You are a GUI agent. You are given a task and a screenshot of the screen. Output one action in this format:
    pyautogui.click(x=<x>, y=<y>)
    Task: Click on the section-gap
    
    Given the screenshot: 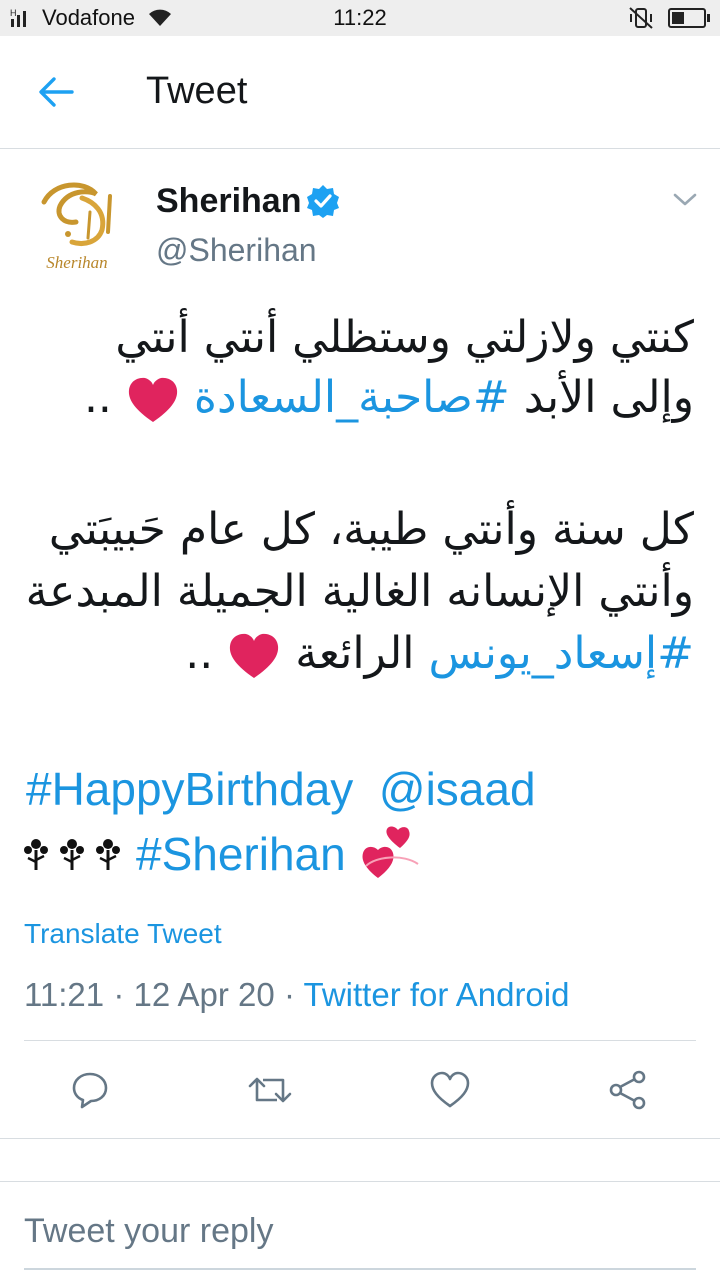 What is the action you would take?
    pyautogui.click(x=360, y=1160)
    